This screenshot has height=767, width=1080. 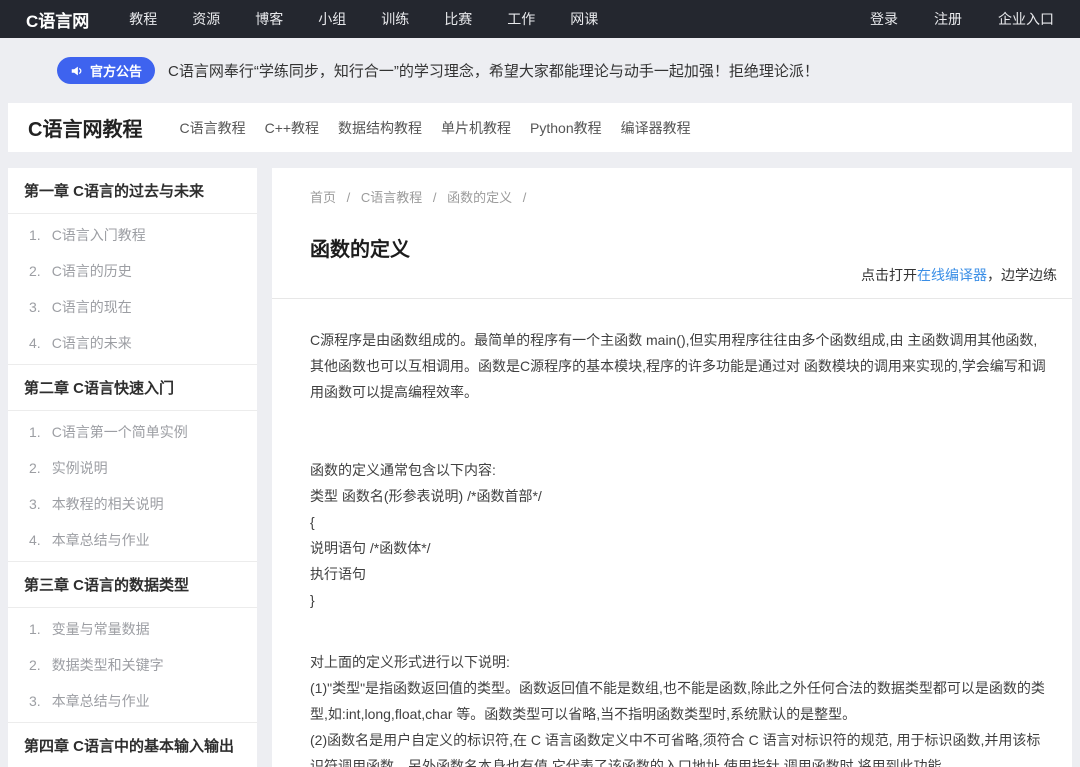 I want to click on sidebar-item-c-intro: C语言入门教程, so click(x=132, y=235).